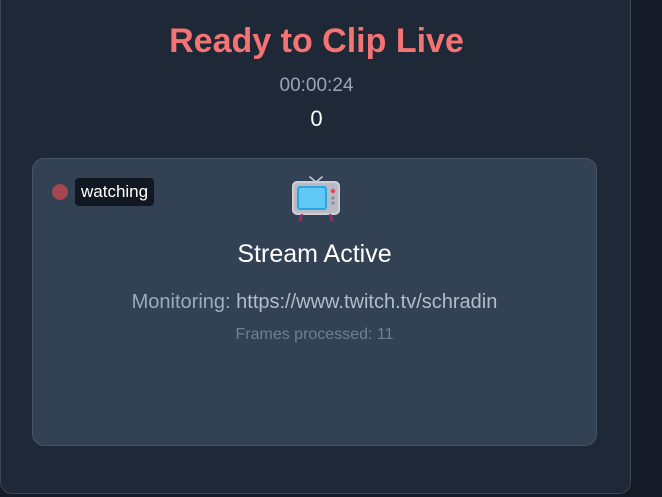 The height and width of the screenshot is (497, 662). What do you see at coordinates (316, 85) in the screenshot?
I see `elapsed-timer: 00:00:24` at bounding box center [316, 85].